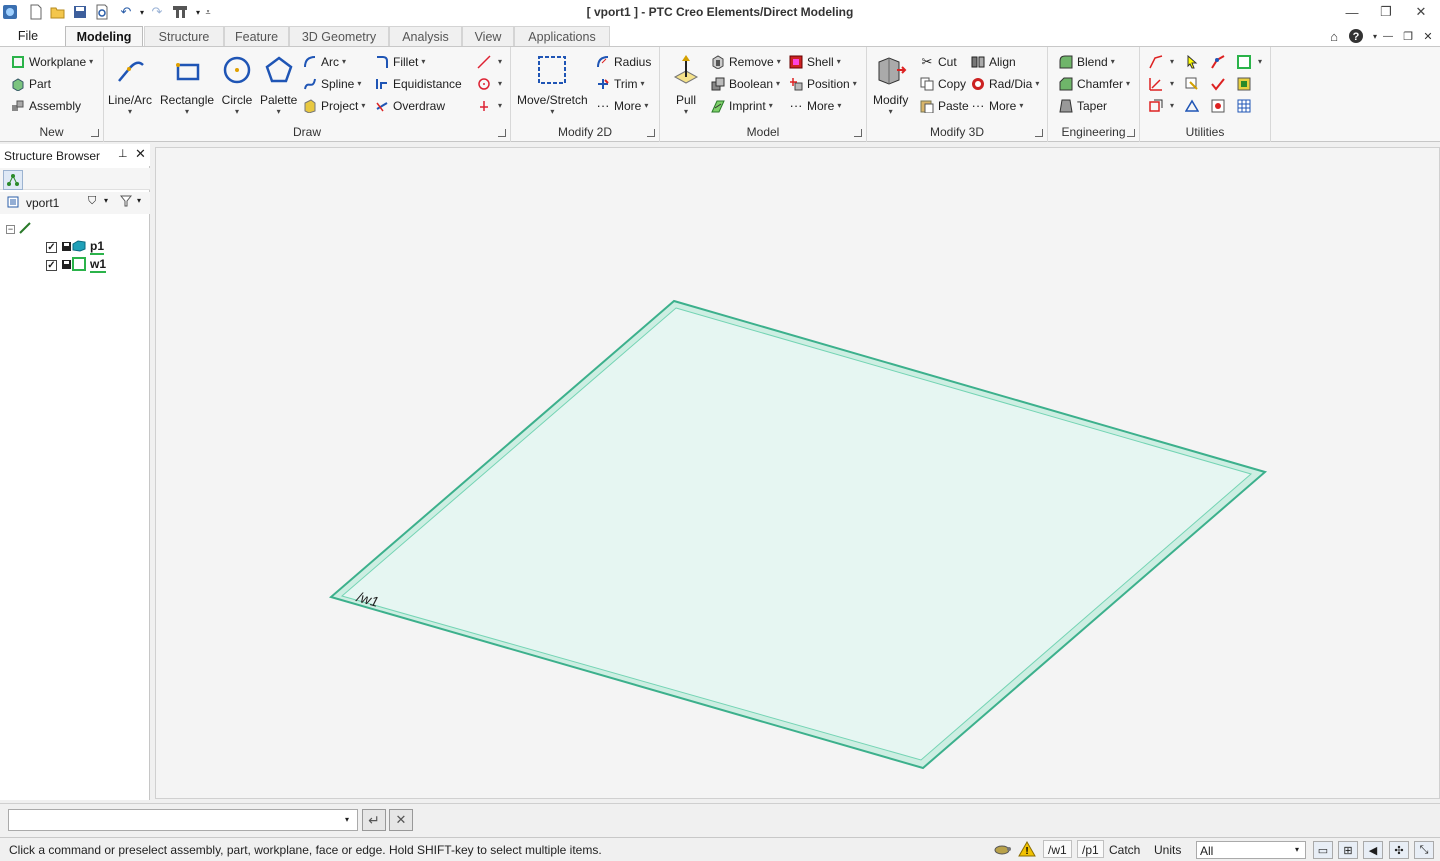 The width and height of the screenshot is (1440, 861). What do you see at coordinates (399, 61) in the screenshot?
I see `fillet-2d-button: Fillet ▾` at bounding box center [399, 61].